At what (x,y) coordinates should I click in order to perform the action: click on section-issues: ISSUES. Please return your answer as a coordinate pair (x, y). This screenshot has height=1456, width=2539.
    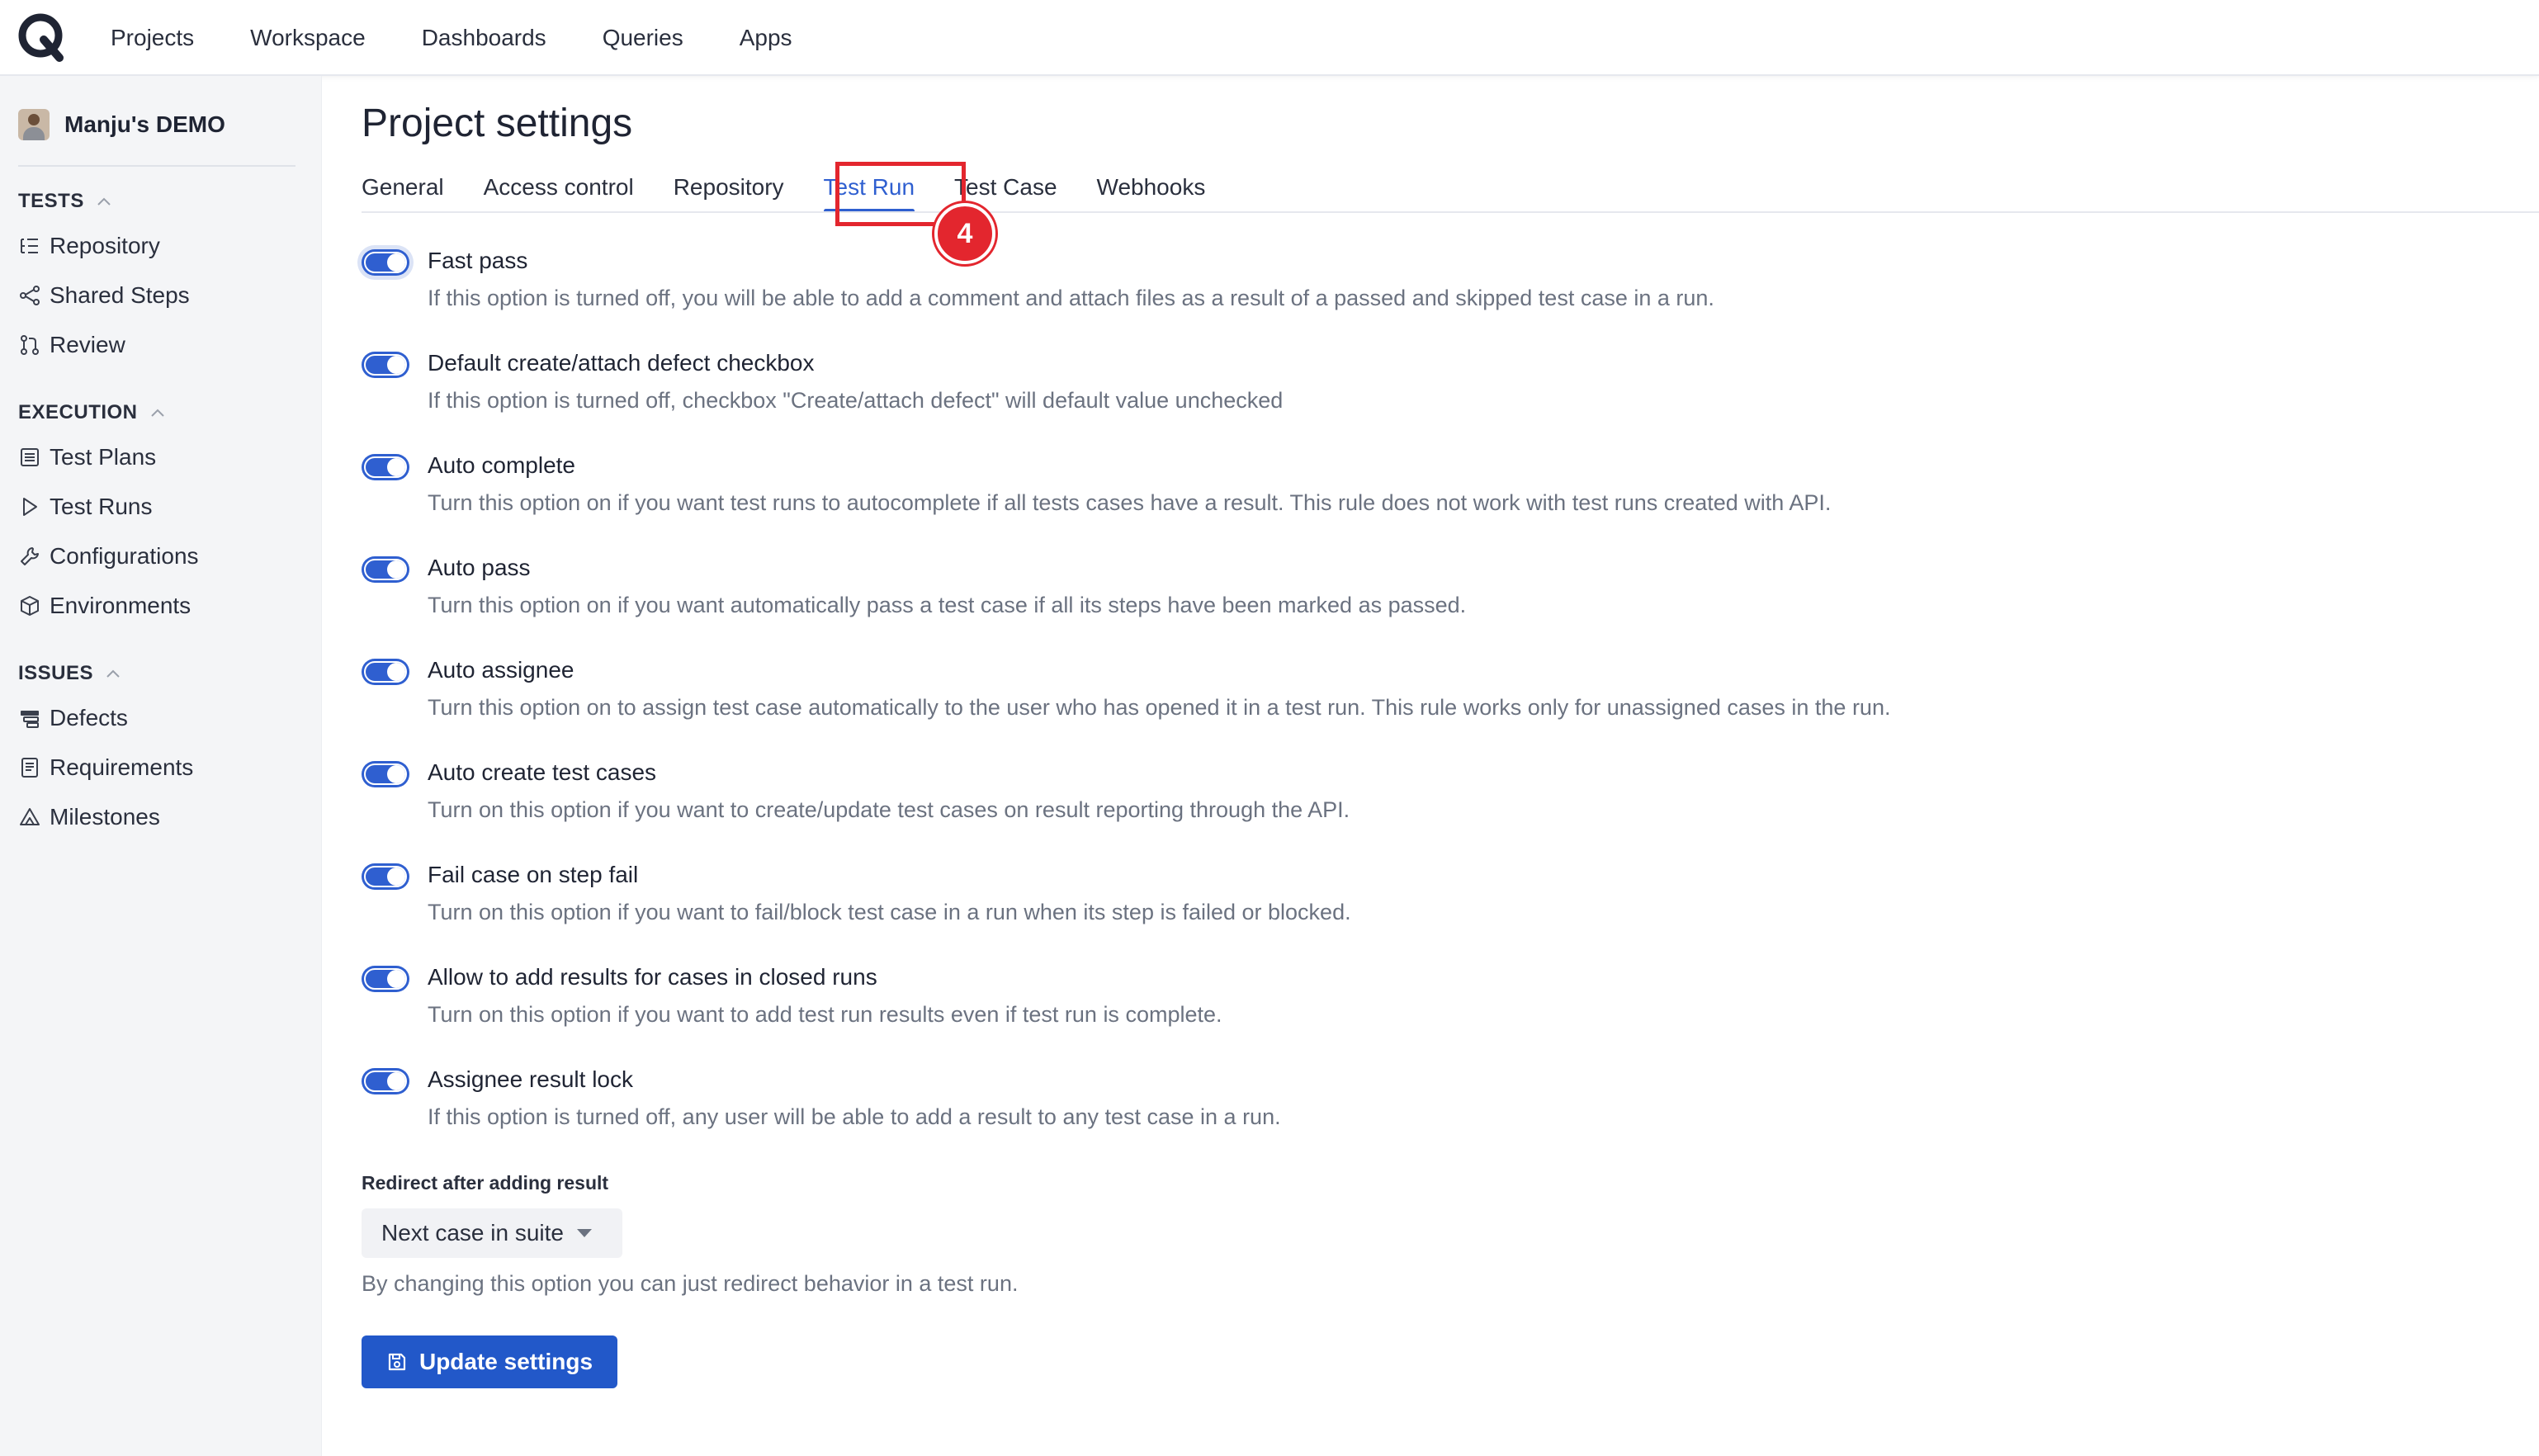
    Looking at the image, I should click on (69, 673).